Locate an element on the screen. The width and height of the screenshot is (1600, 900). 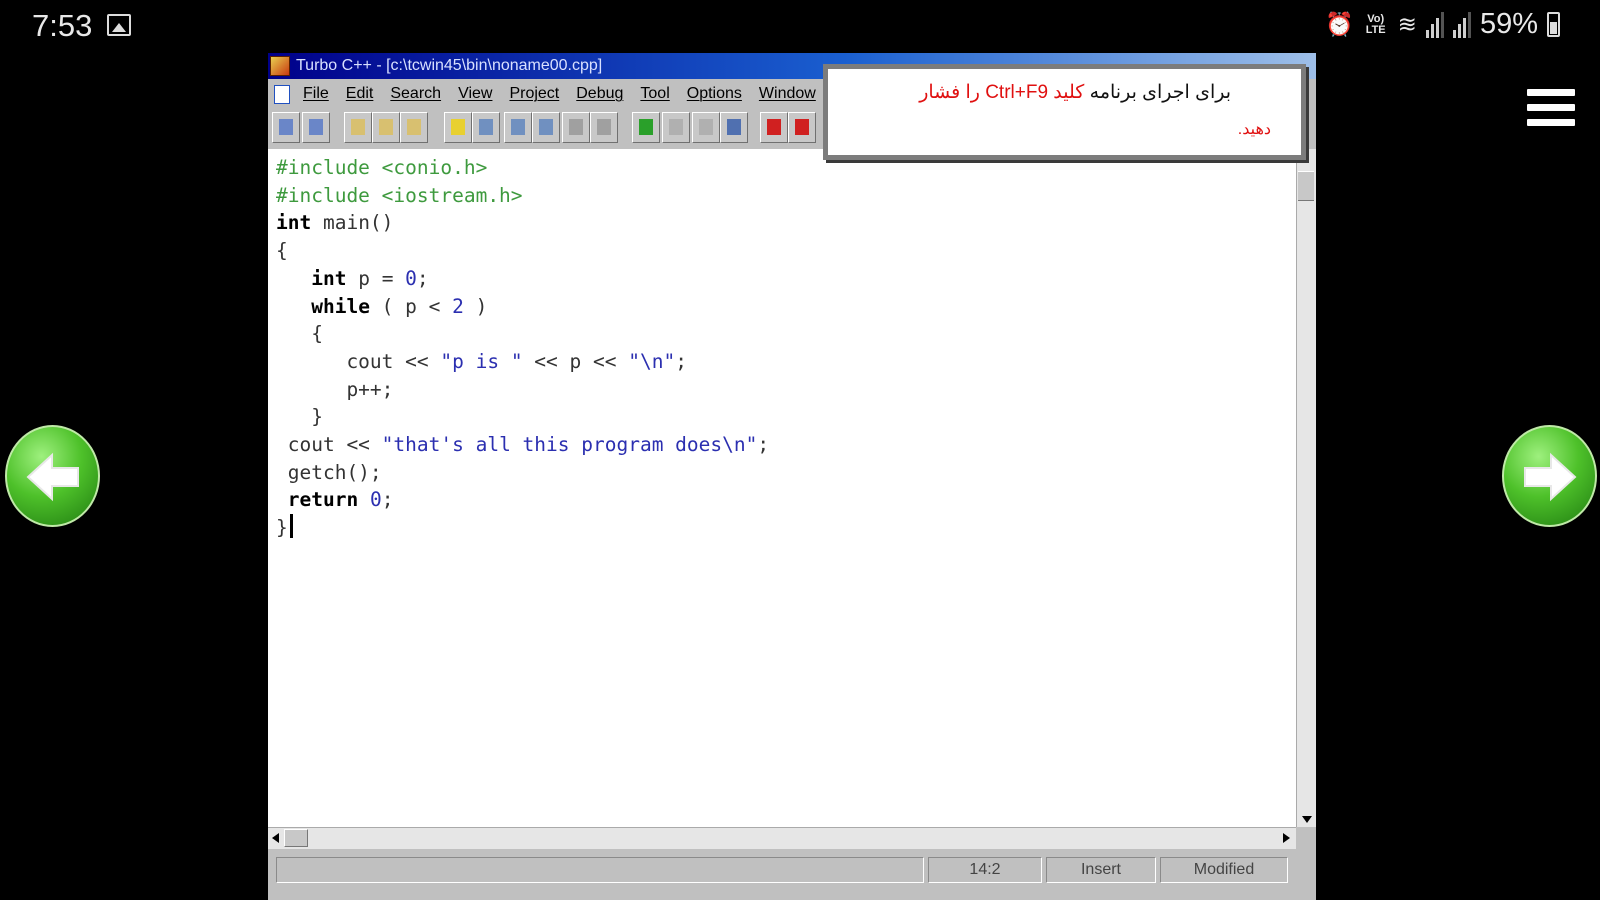
code-line: #include <iostream.h> is located at coordinates (399, 195).